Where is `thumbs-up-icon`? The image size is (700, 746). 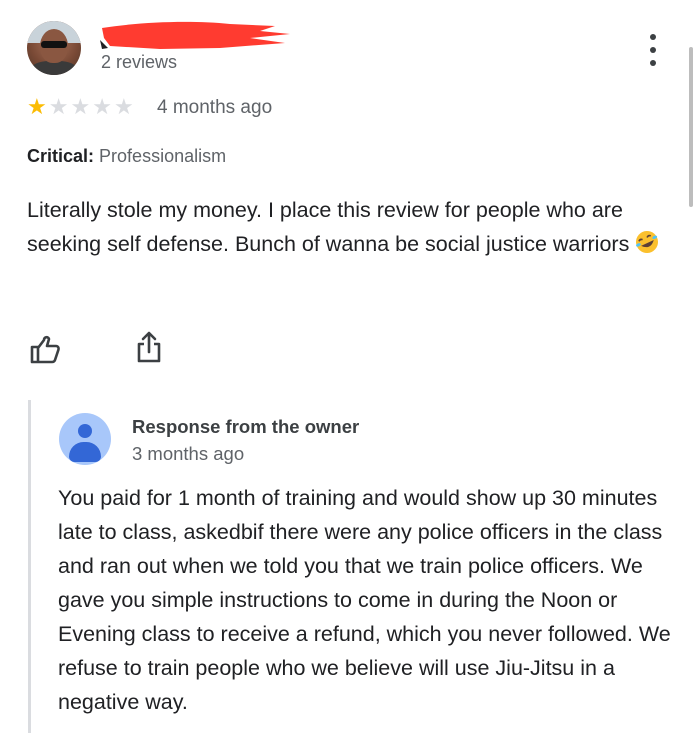
thumbs-up-icon is located at coordinates (45, 349).